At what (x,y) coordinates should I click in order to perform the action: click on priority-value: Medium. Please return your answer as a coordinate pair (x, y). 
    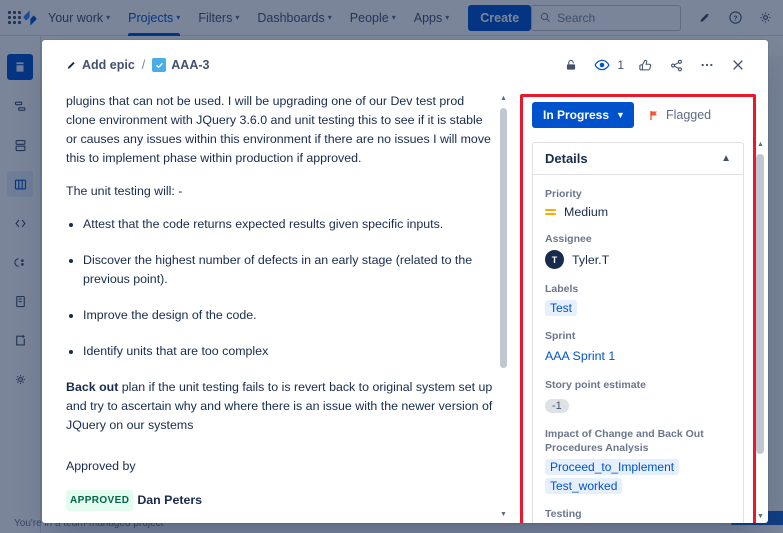
    Looking at the image, I should click on (586, 212).